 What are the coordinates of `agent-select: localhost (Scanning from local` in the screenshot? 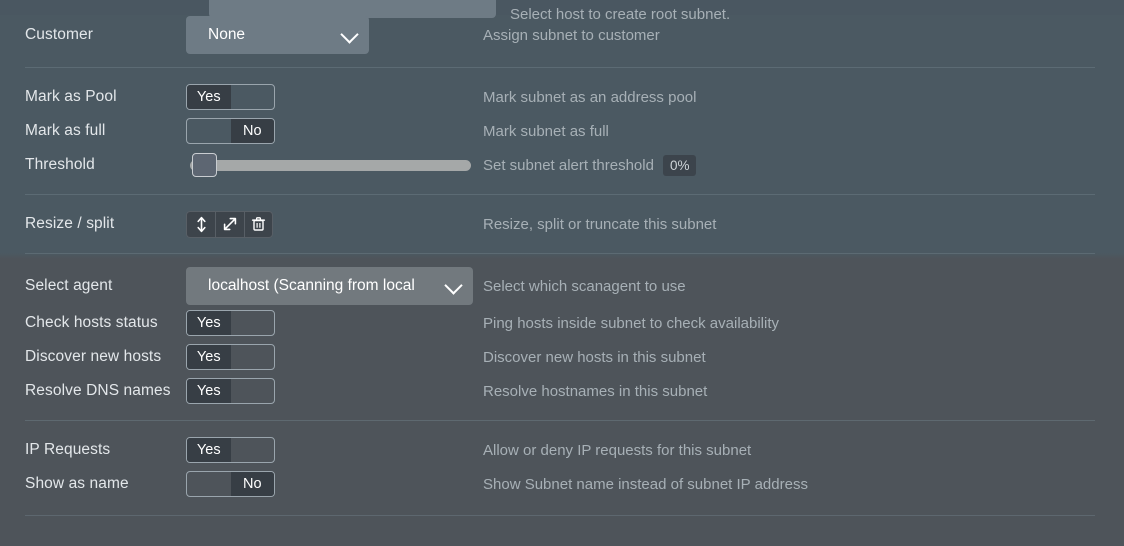 It's located at (329, 286).